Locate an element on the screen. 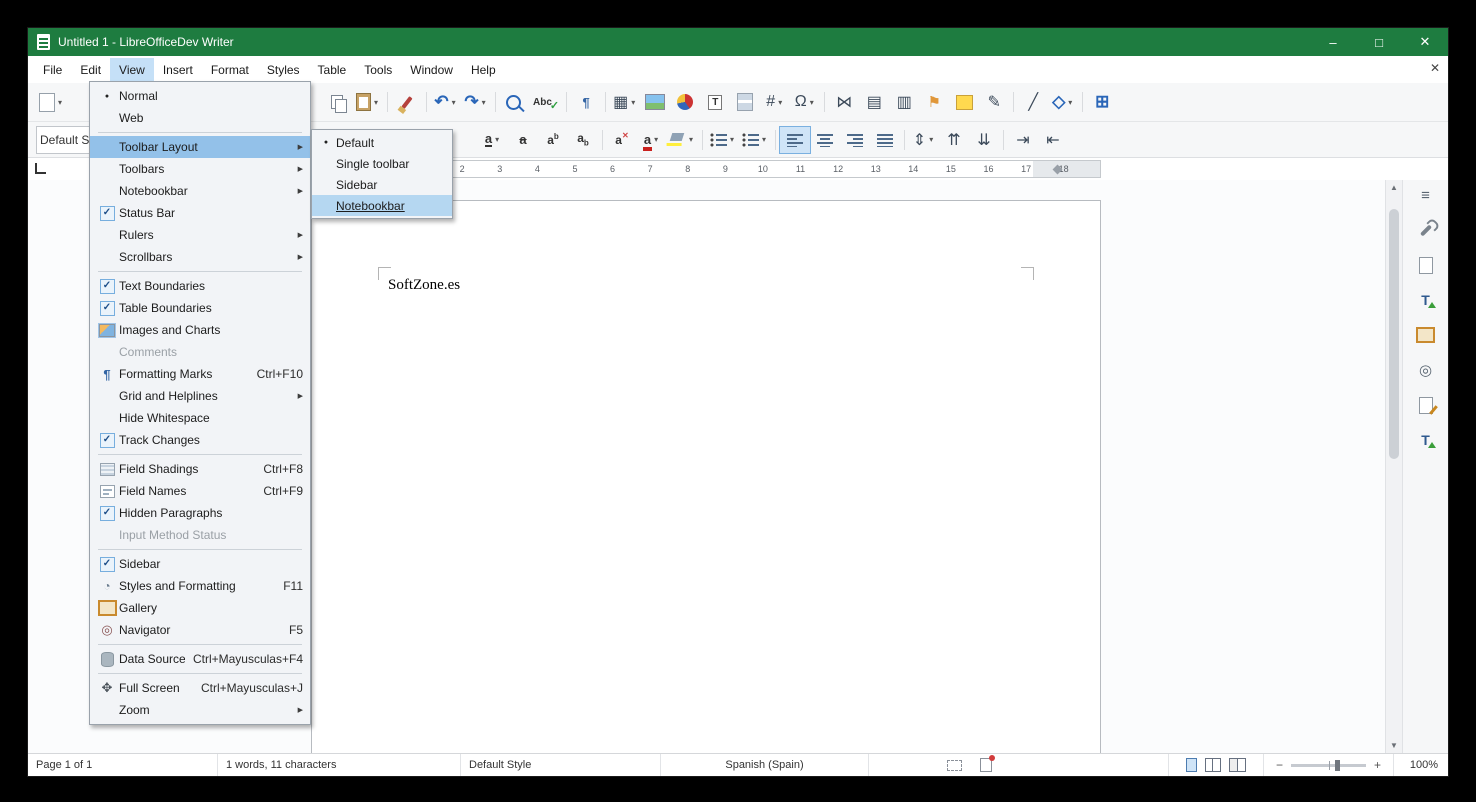 The width and height of the screenshot is (1476, 802). word-count-status: 1 words, 11 characters is located at coordinates (339, 765).